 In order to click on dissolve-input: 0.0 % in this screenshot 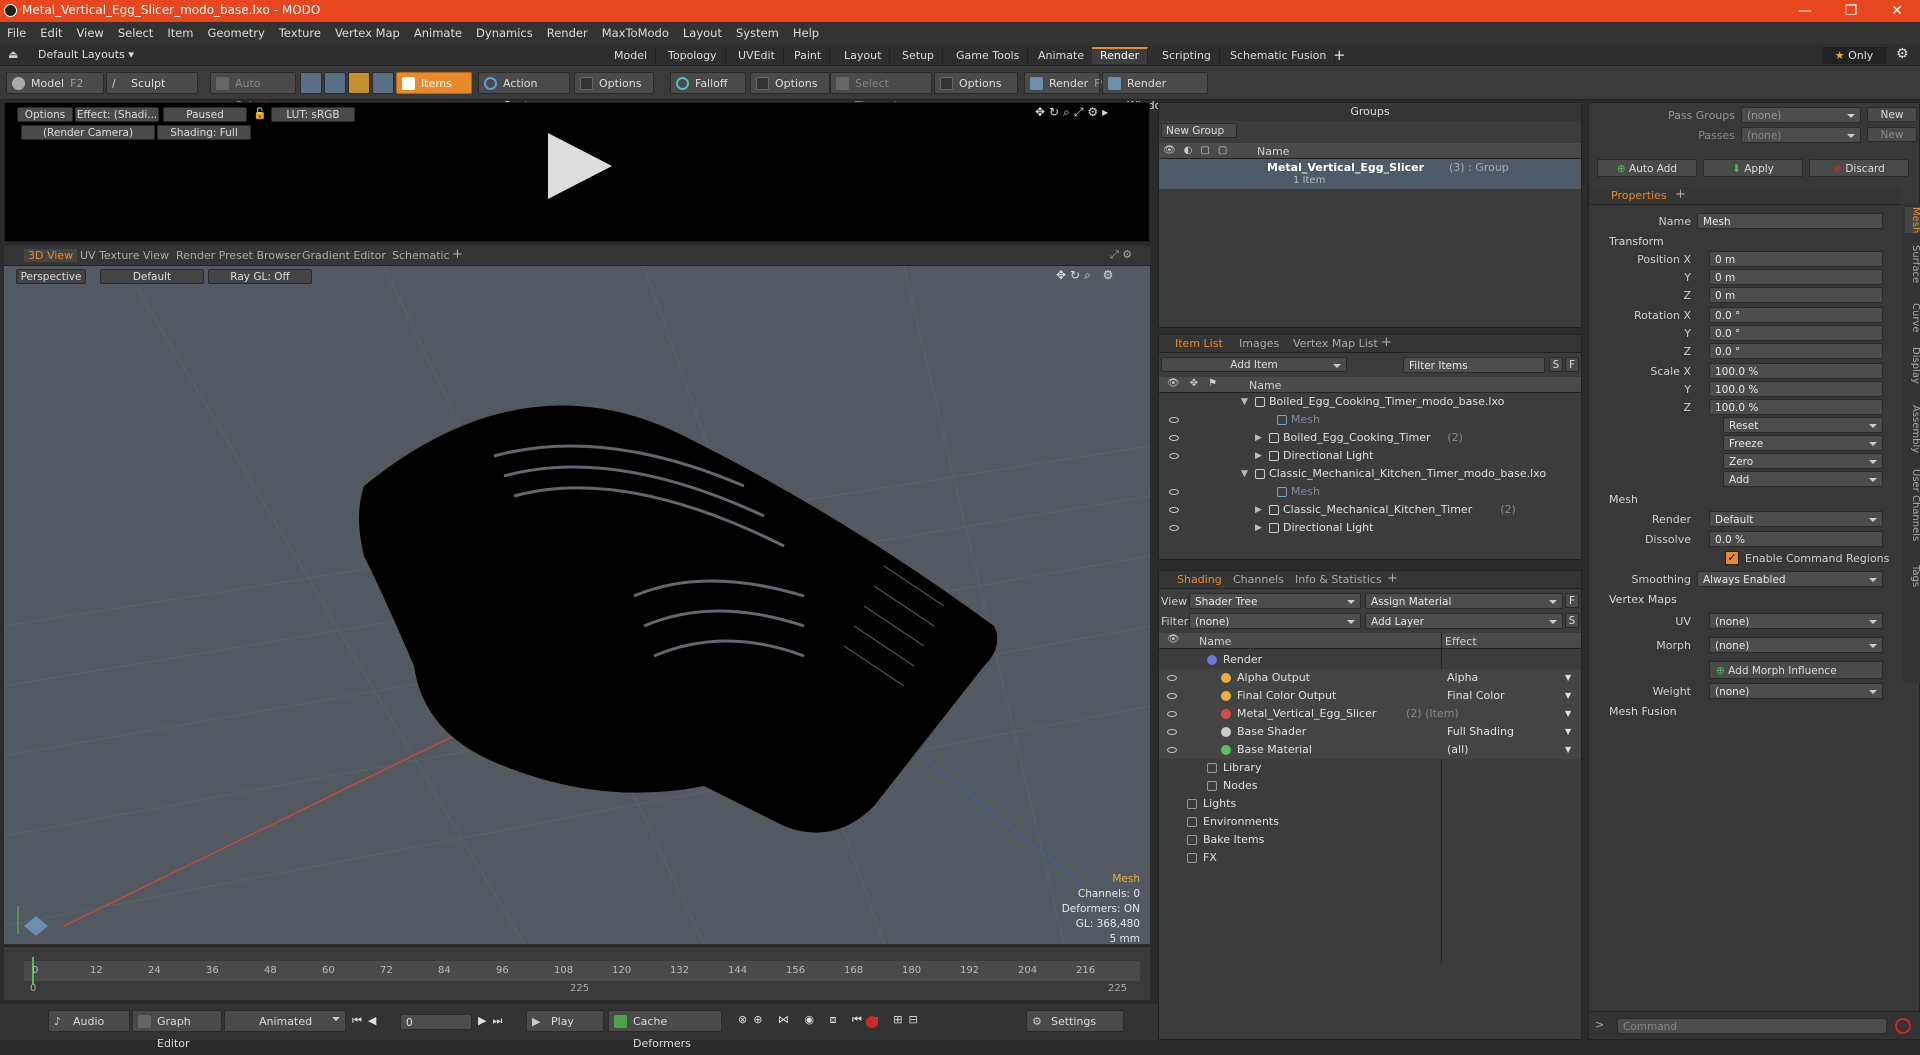, I will do `click(1796, 539)`.